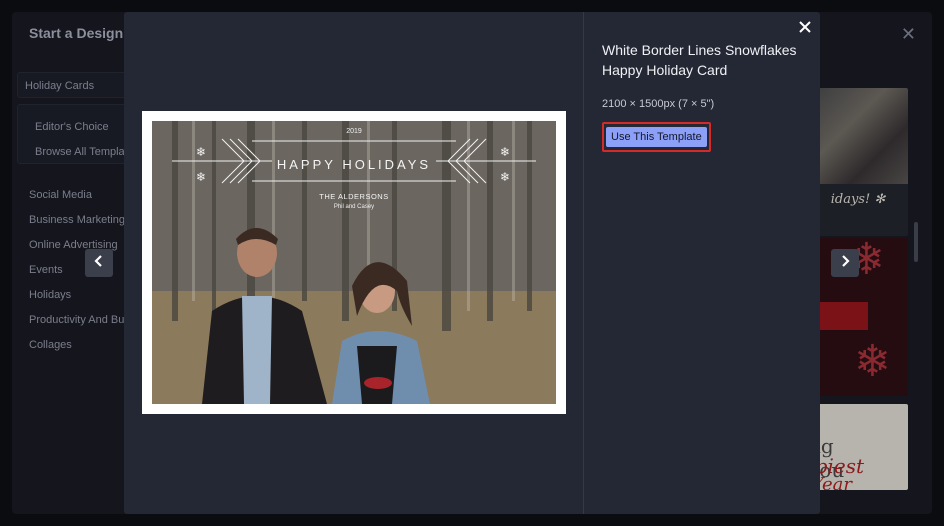  Describe the element at coordinates (72, 127) in the screenshot. I see `sidebar-item-editors-choice: Editor's Choice` at that location.